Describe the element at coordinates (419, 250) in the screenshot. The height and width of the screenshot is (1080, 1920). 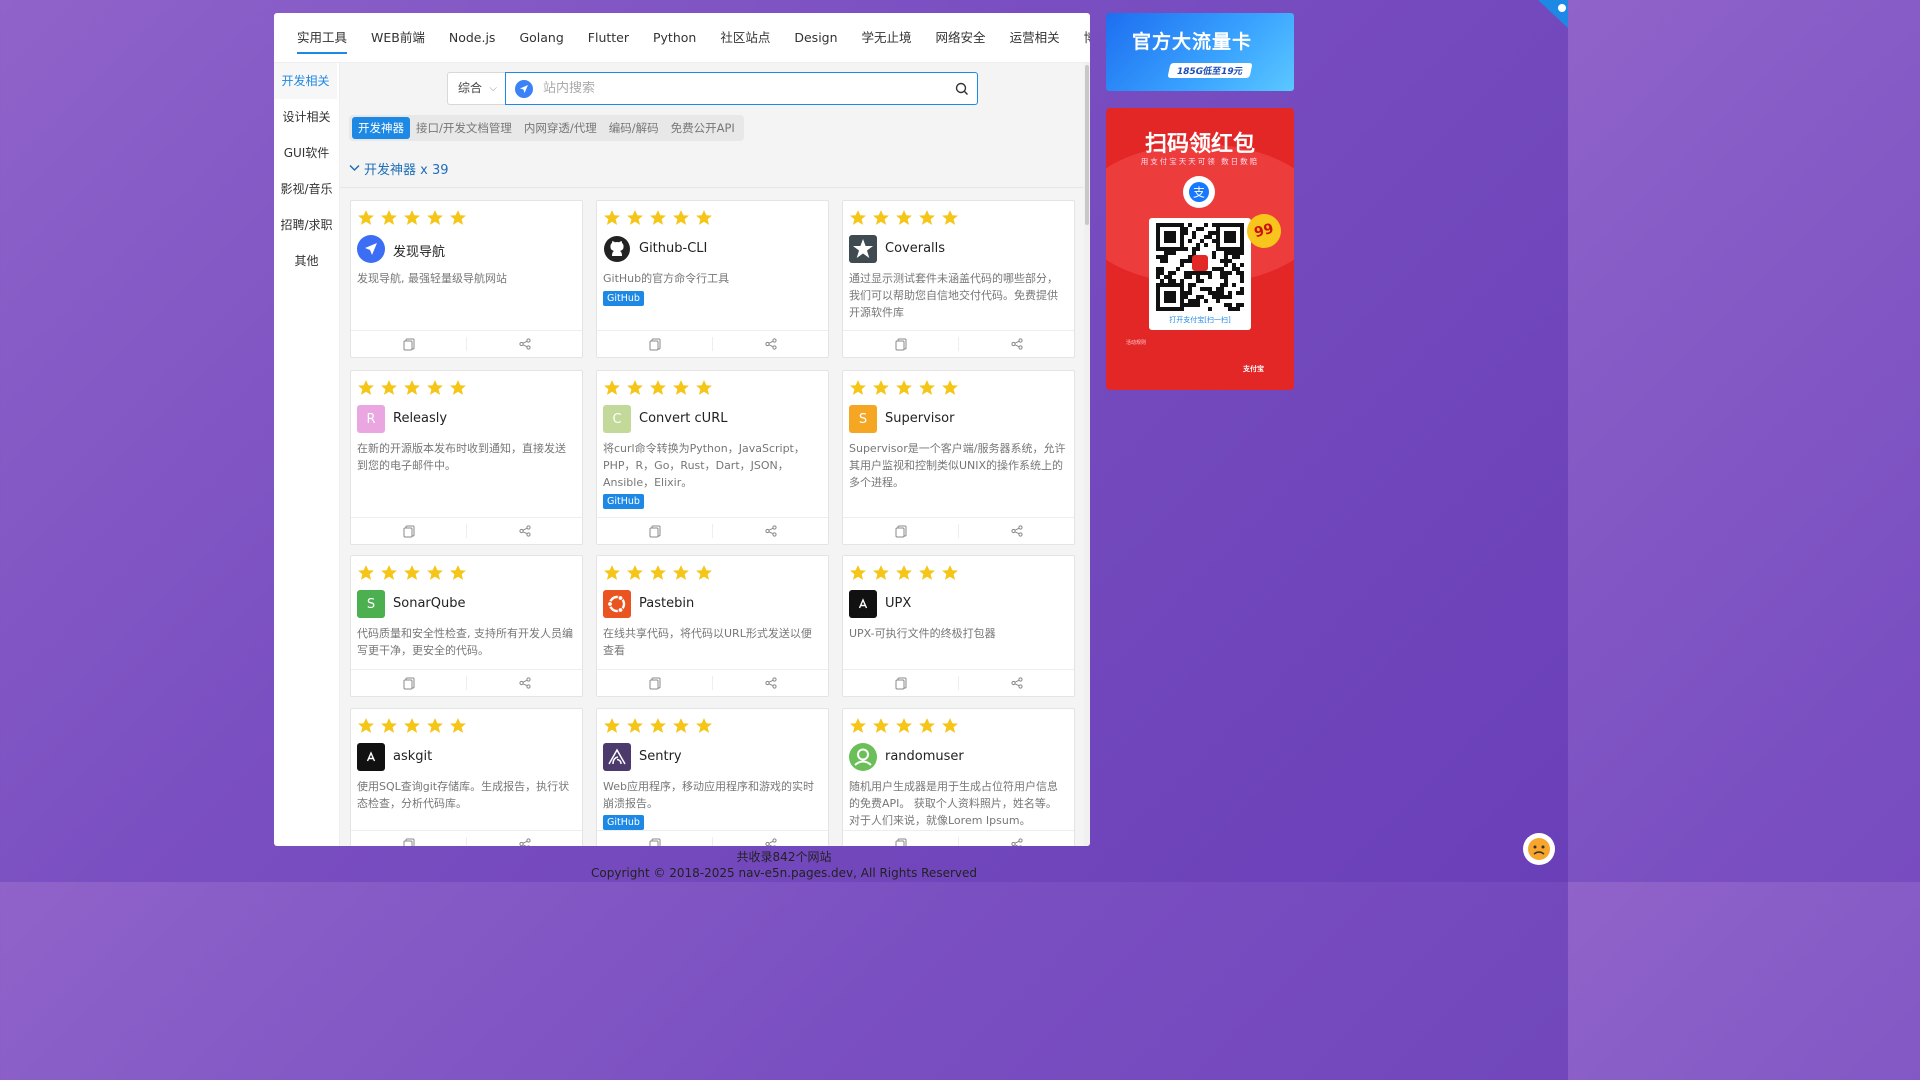
I see `card-title: 发现导航` at that location.